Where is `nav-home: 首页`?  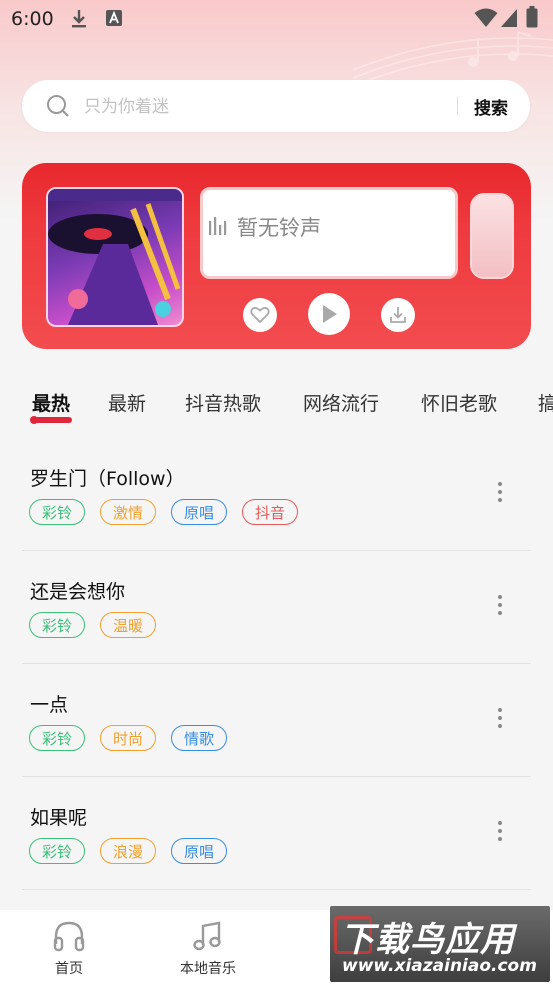 nav-home: 首页 is located at coordinates (69, 949).